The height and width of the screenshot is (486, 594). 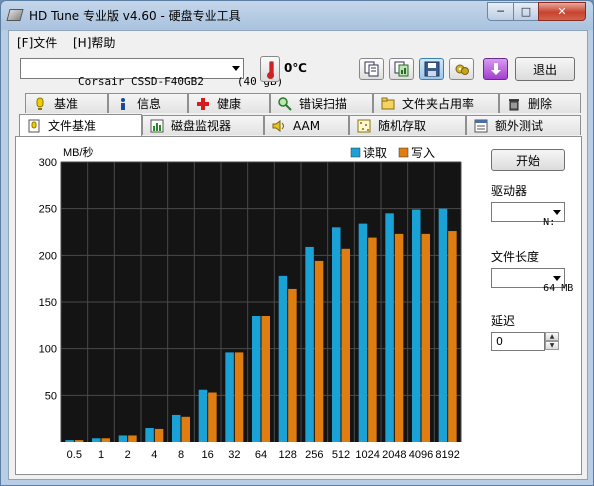 What do you see at coordinates (208, 455) in the screenshot?
I see `x-tick-label: 16` at bounding box center [208, 455].